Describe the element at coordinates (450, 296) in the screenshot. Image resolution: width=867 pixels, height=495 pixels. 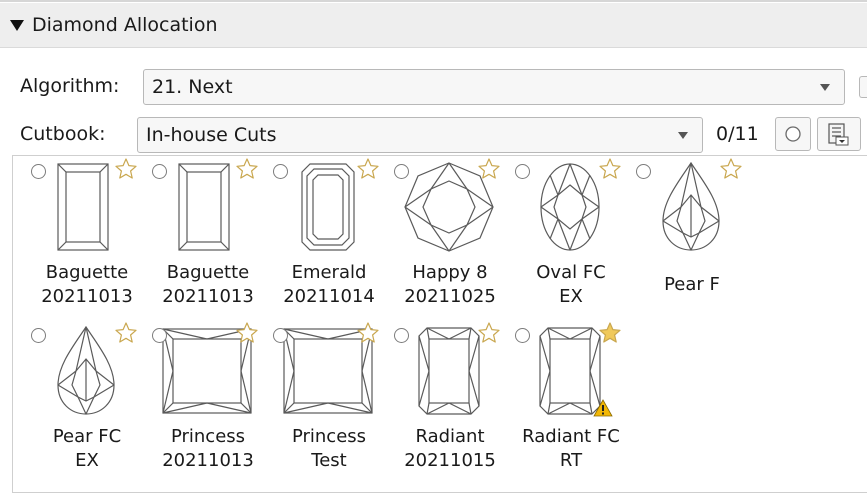
I see `cut-subtitle: 20211025` at that location.